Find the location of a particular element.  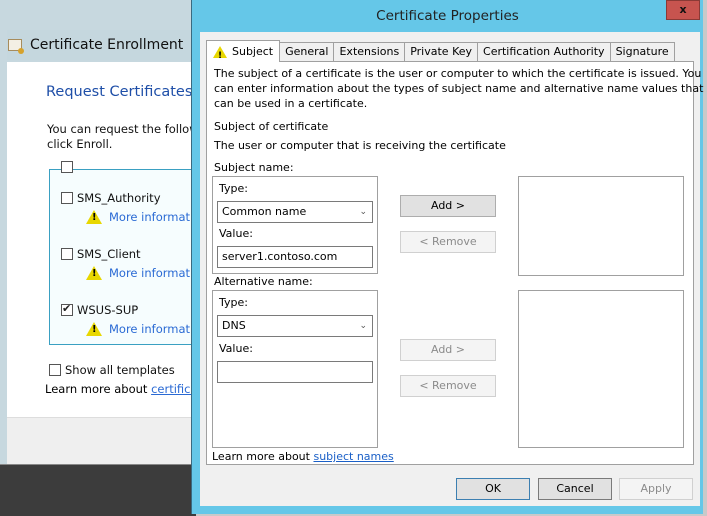

alt-value-label: Value: is located at coordinates (236, 348).